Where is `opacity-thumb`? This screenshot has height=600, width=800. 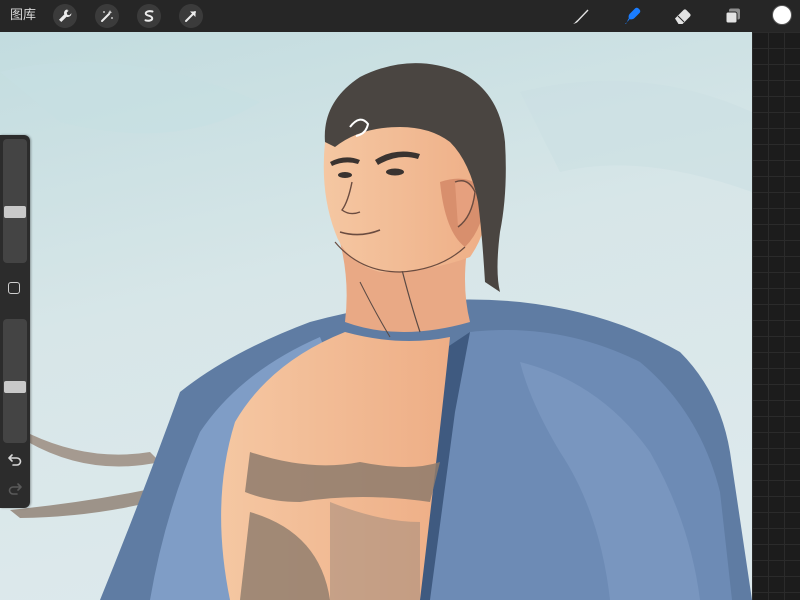 opacity-thumb is located at coordinates (15, 387).